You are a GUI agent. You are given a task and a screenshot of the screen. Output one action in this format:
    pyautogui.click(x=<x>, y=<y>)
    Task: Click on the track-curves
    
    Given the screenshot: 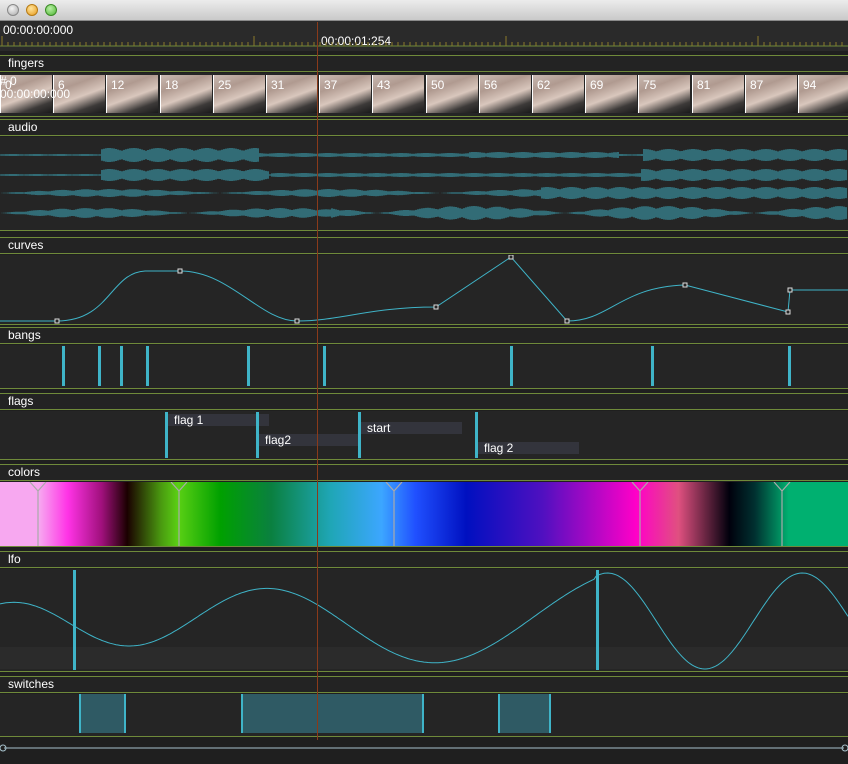 What is the action you would take?
    pyautogui.click(x=424, y=290)
    